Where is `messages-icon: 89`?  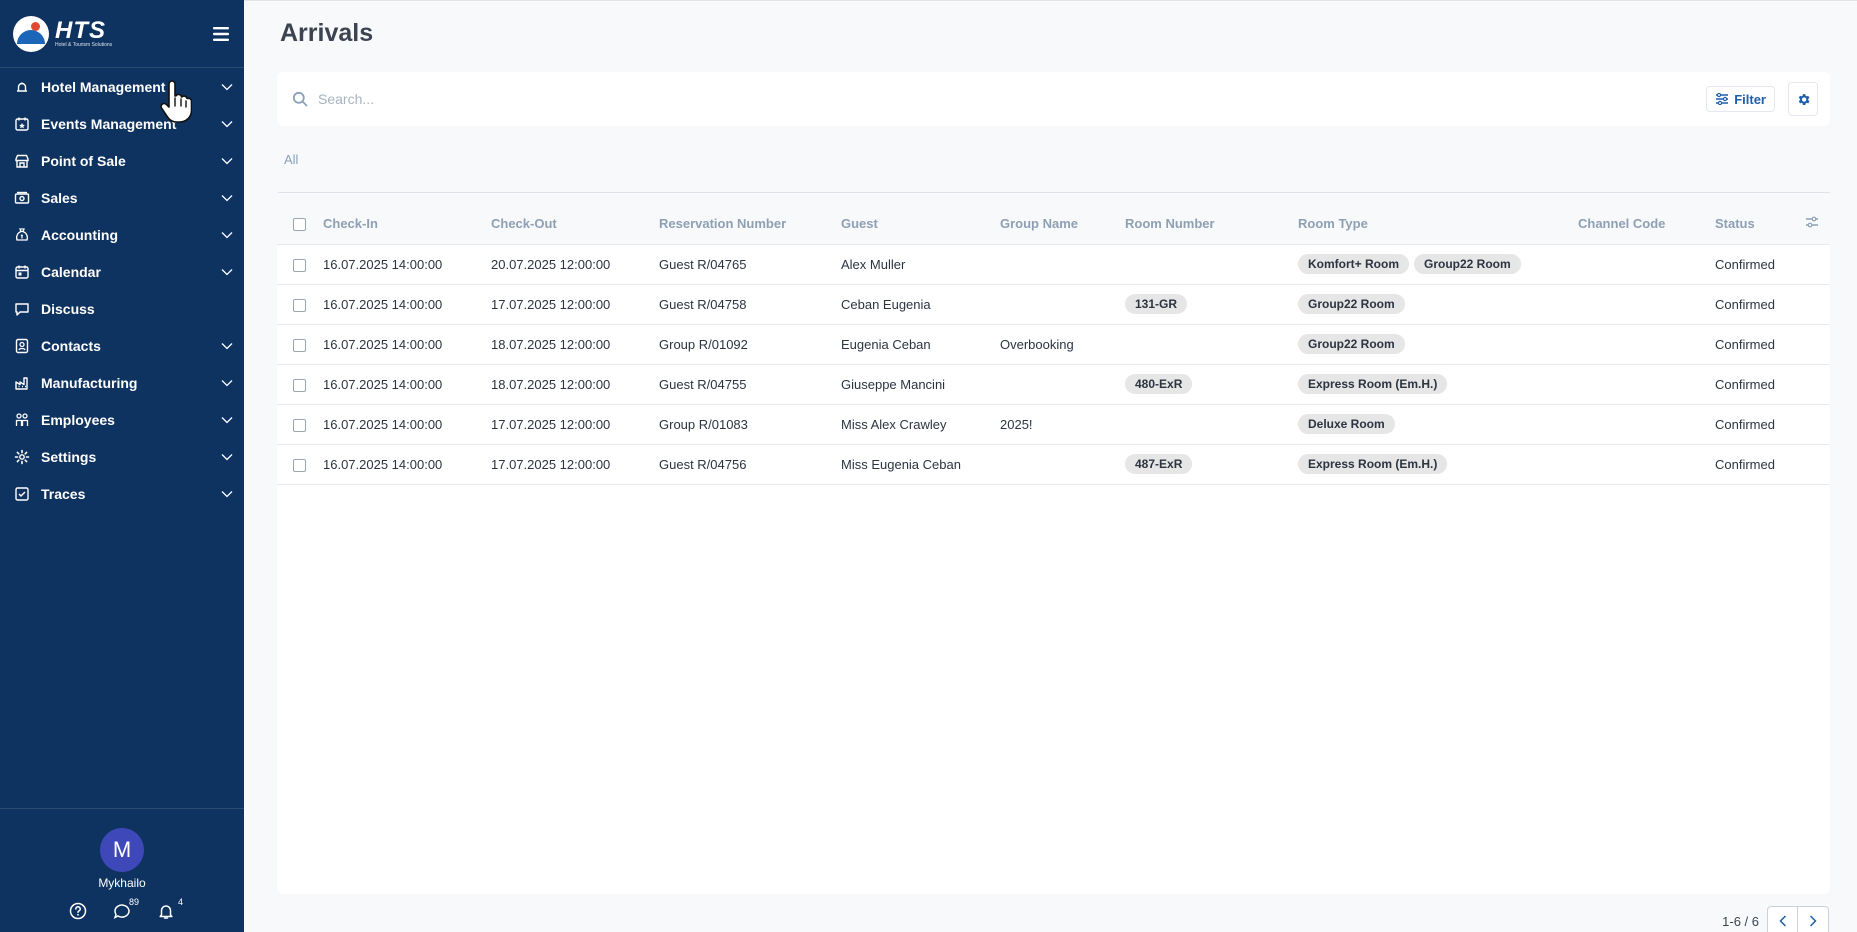 messages-icon: 89 is located at coordinates (123, 909).